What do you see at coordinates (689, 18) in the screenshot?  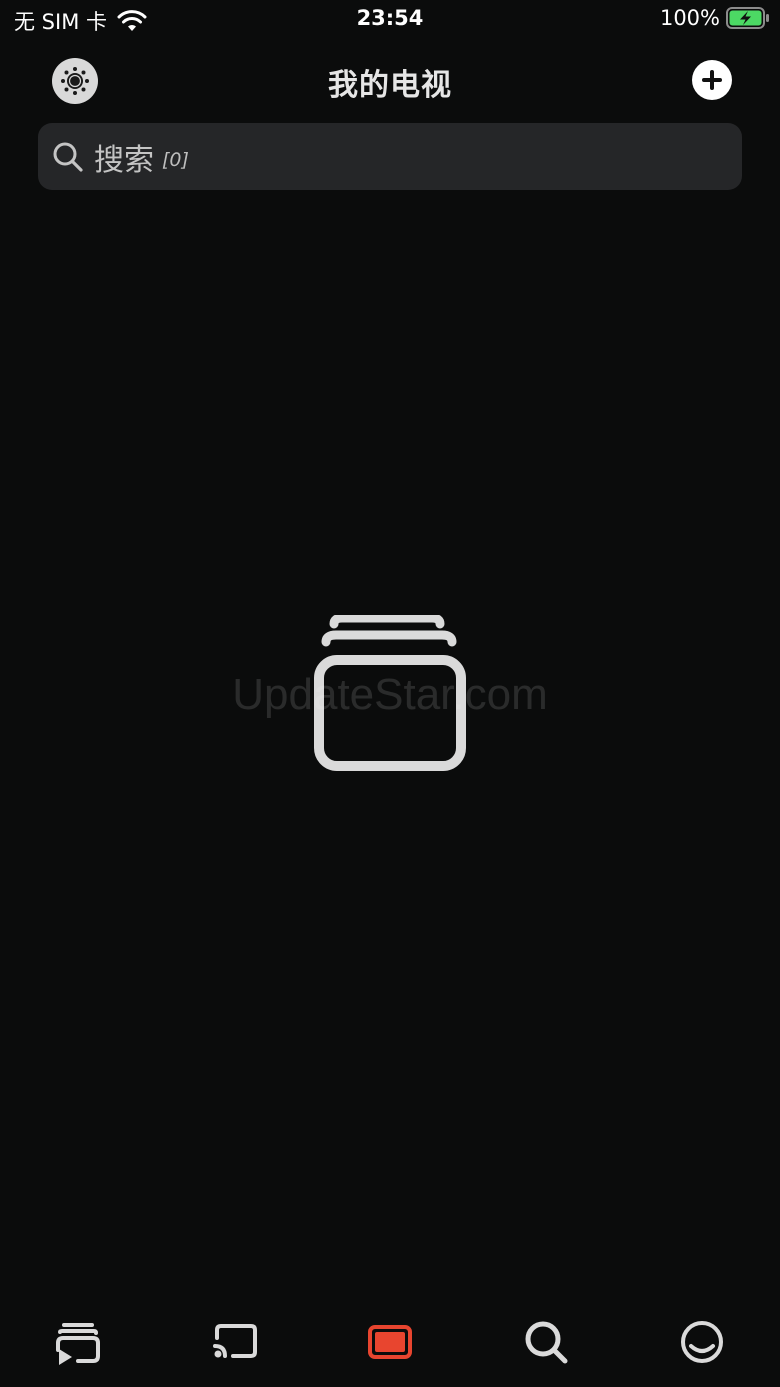 I see `battery-percent: 100%` at bounding box center [689, 18].